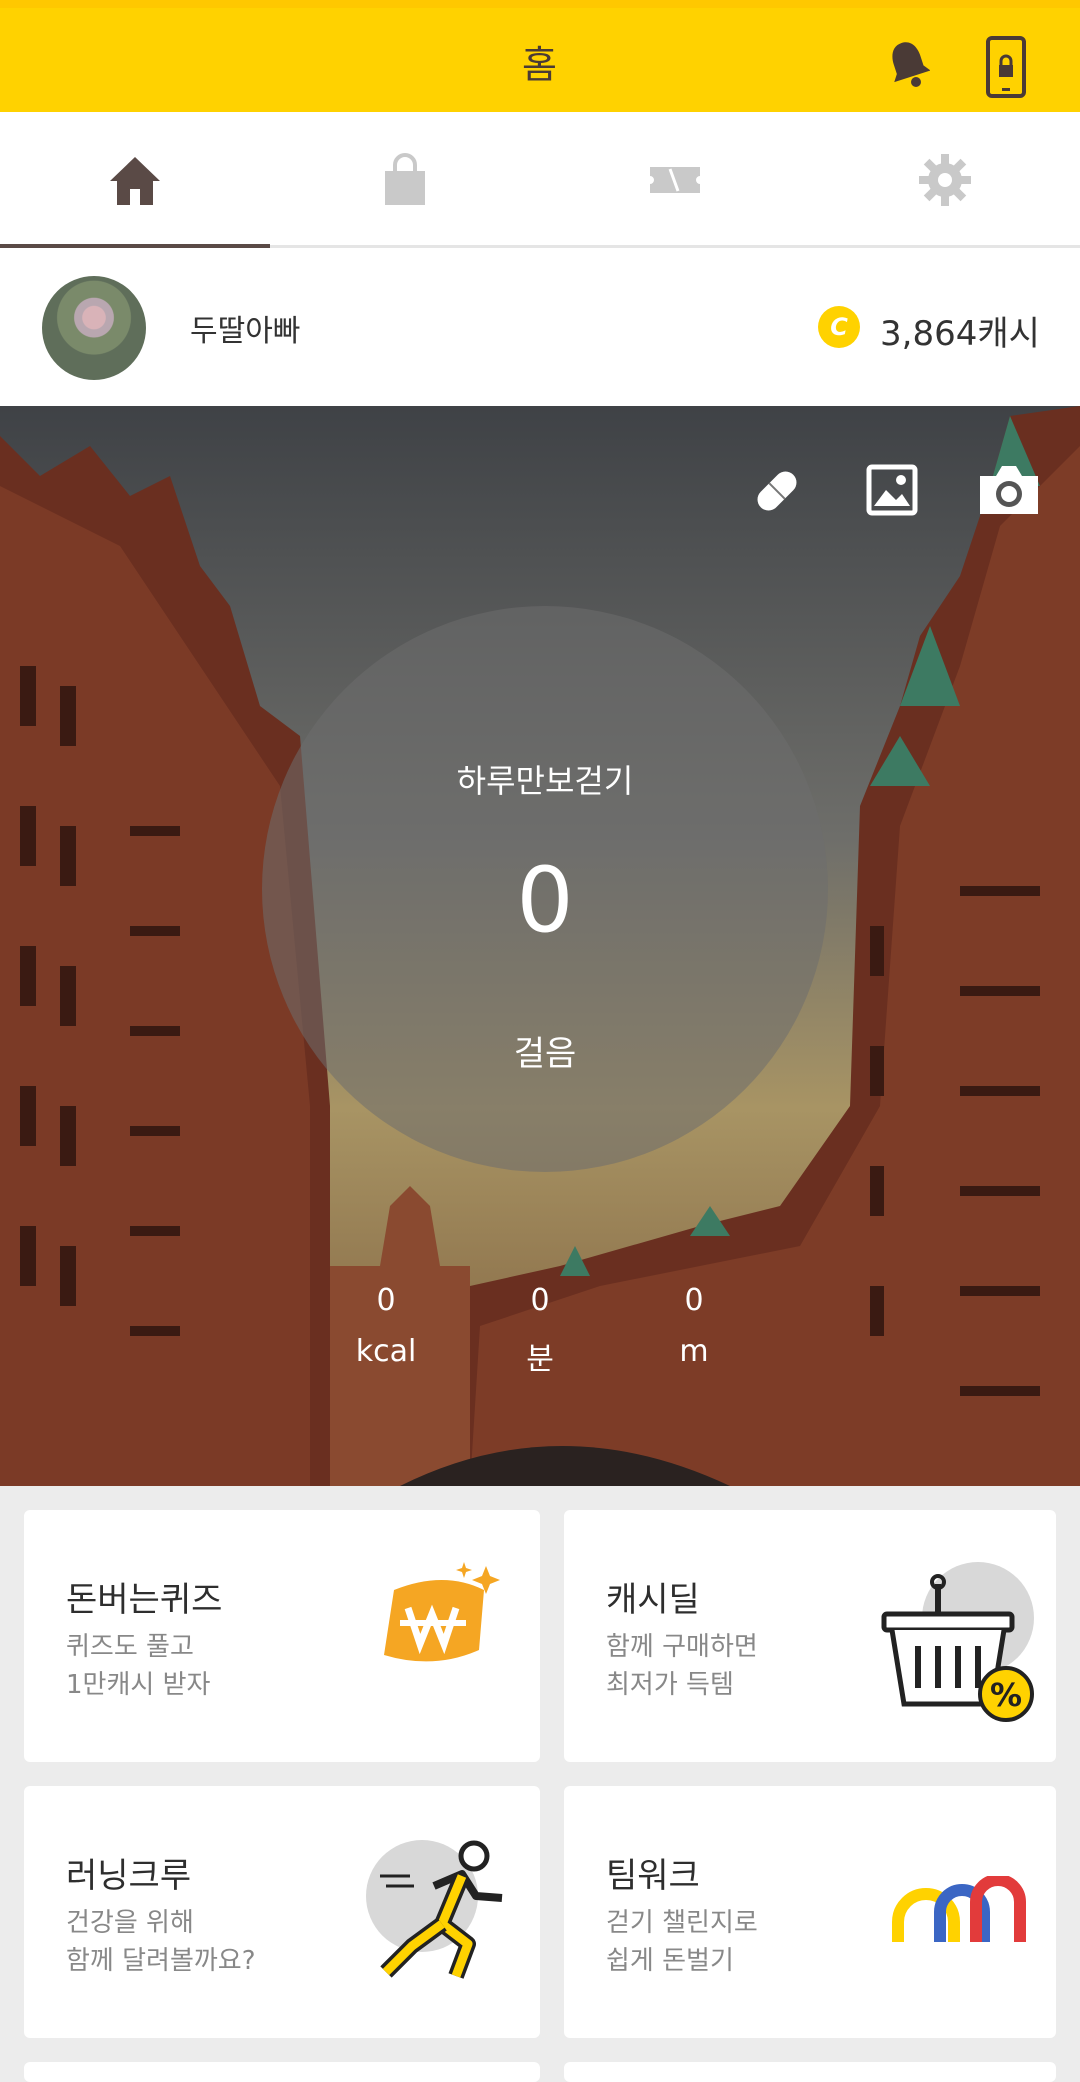 The height and width of the screenshot is (2082, 1080). I want to click on card-subtitle-line1: 퀴즈도 풀고, so click(130, 1647).